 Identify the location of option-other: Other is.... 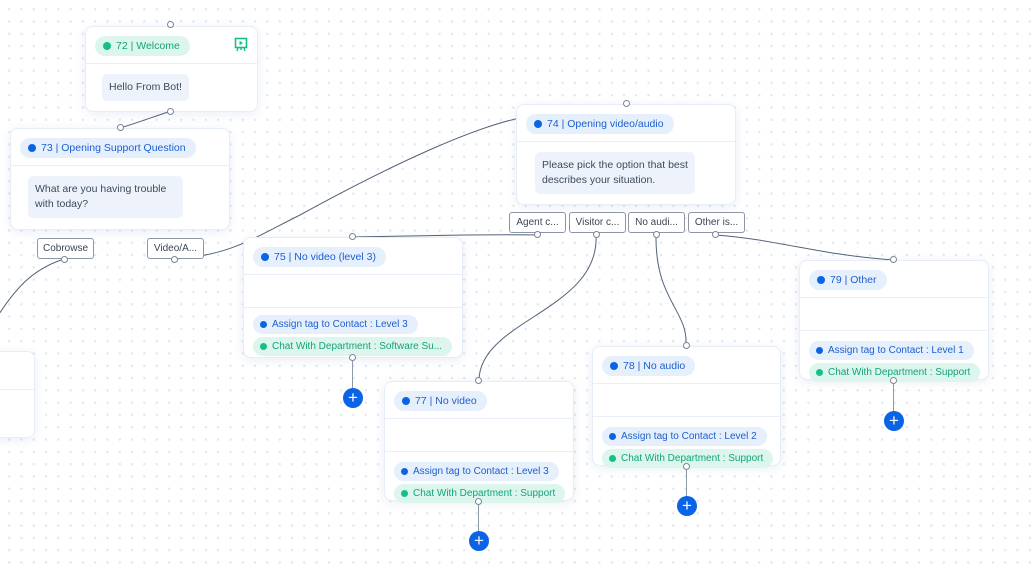
(716, 222).